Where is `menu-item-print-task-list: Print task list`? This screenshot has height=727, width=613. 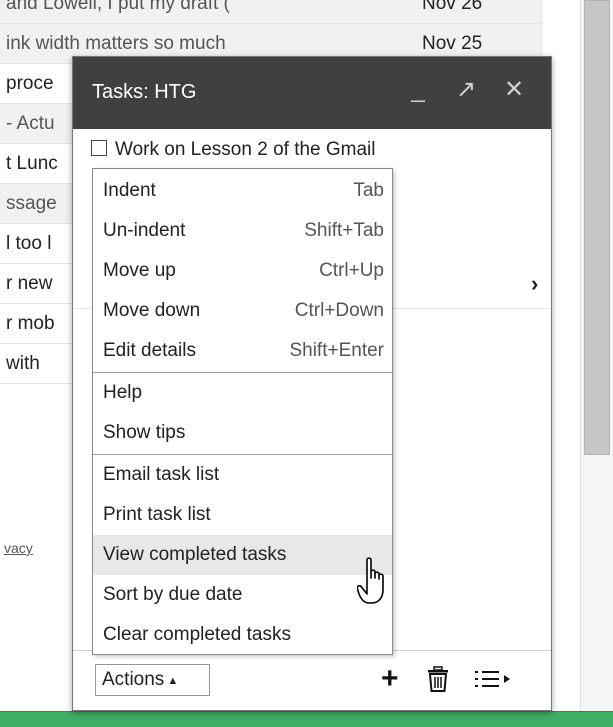 menu-item-print-task-list: Print task list is located at coordinates (242, 515).